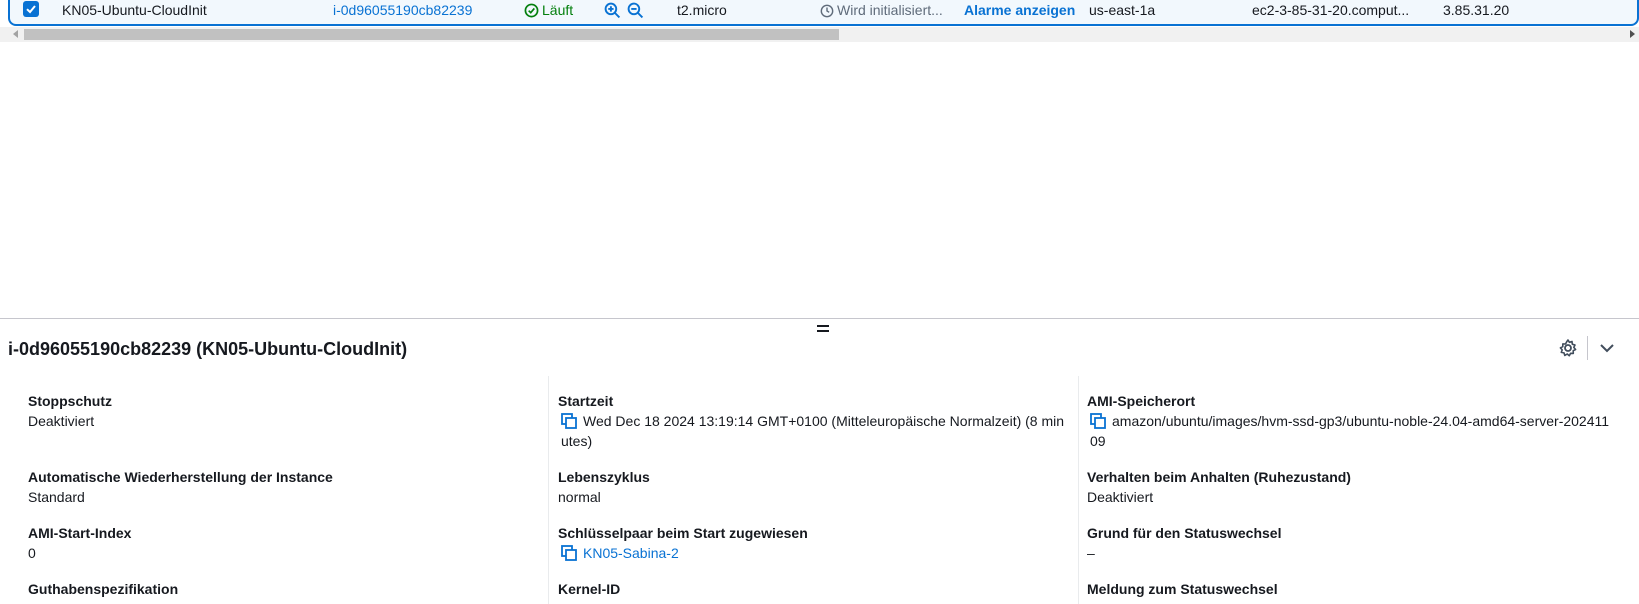  Describe the element at coordinates (15, 34) in the screenshot. I see `scroll-left-icon` at that location.